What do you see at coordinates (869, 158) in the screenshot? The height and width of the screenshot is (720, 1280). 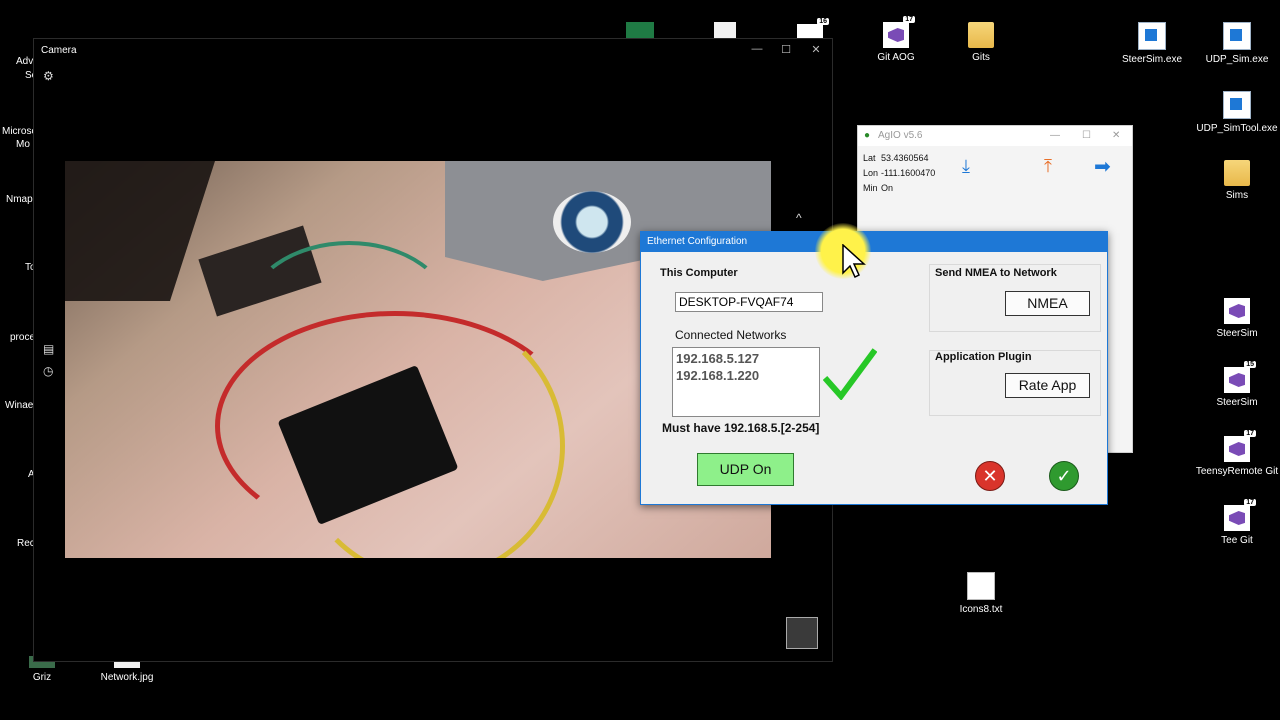 I see `lat-label: Lat` at bounding box center [869, 158].